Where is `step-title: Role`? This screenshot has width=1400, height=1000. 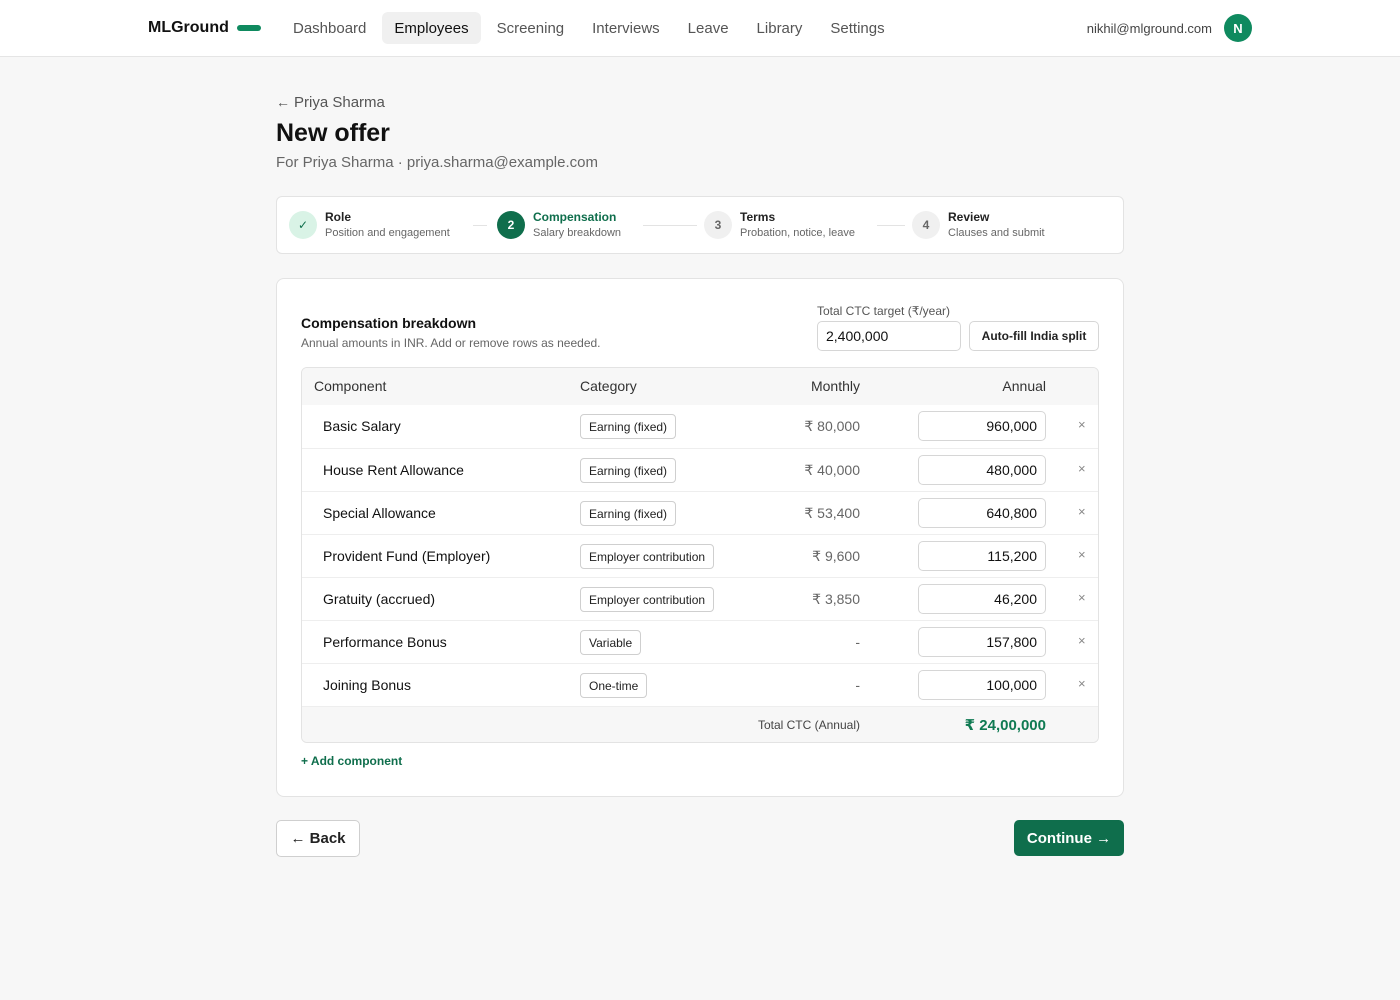 step-title: Role is located at coordinates (338, 217).